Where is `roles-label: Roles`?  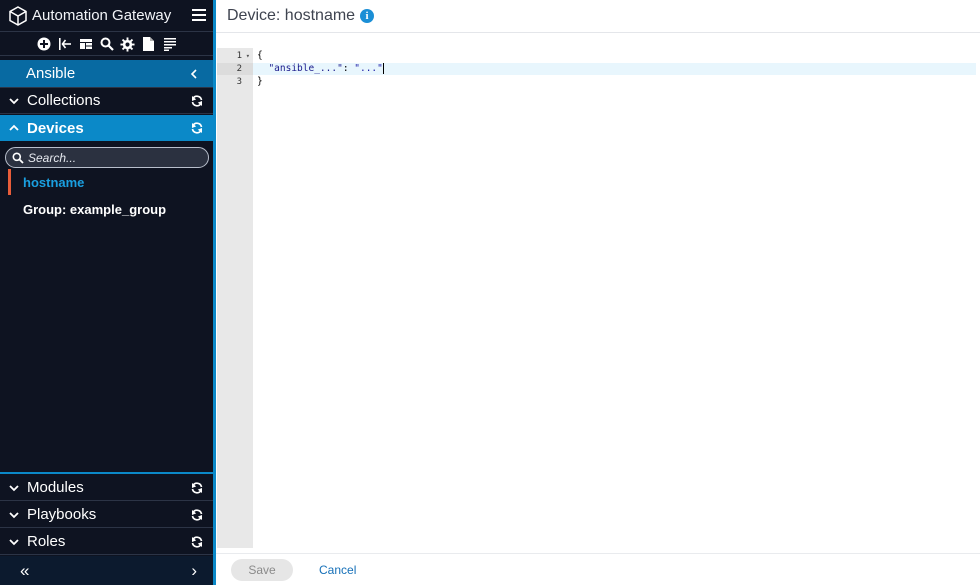
roles-label: Roles is located at coordinates (46, 541).